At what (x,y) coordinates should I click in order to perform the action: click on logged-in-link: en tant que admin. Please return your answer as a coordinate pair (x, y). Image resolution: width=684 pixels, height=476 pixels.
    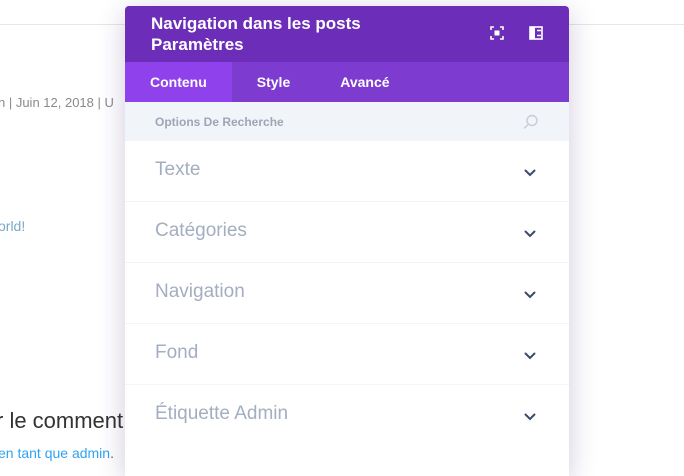
    Looking at the image, I should click on (55, 453).